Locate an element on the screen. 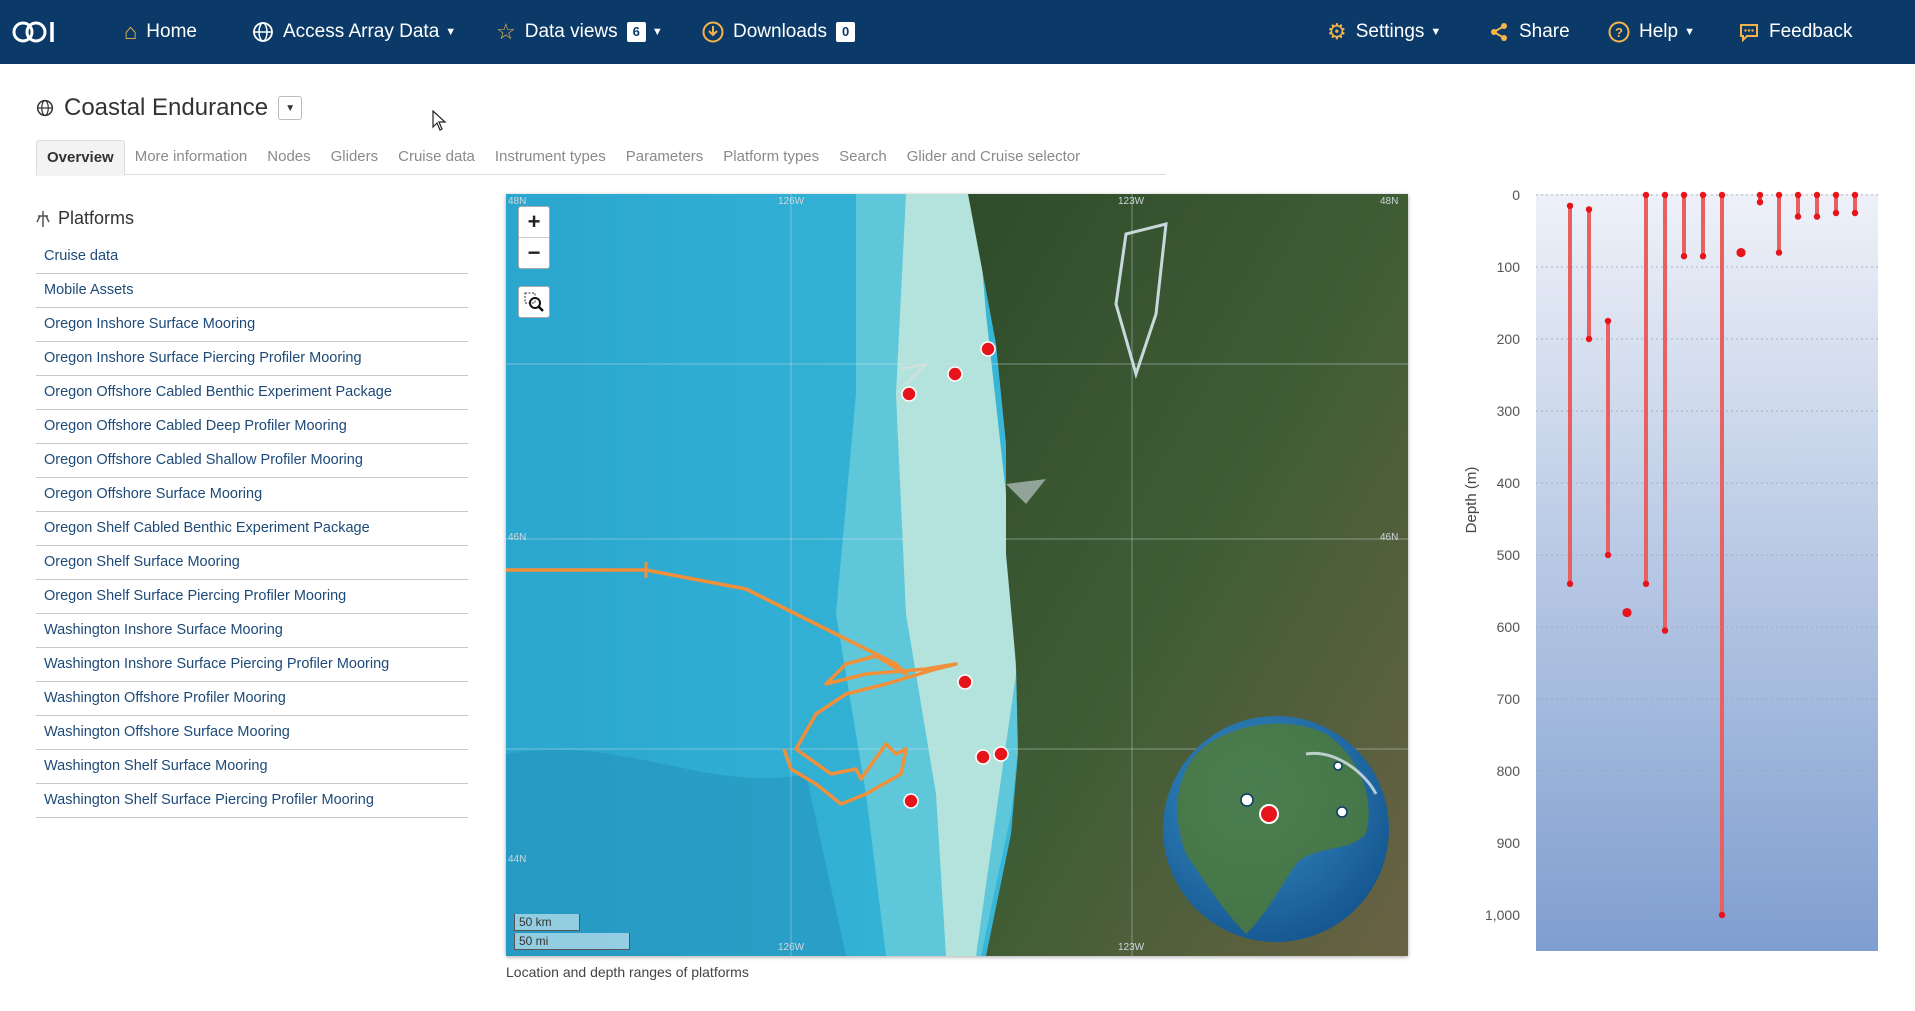  nav-downloads-label: Downloads is located at coordinates (780, 31).